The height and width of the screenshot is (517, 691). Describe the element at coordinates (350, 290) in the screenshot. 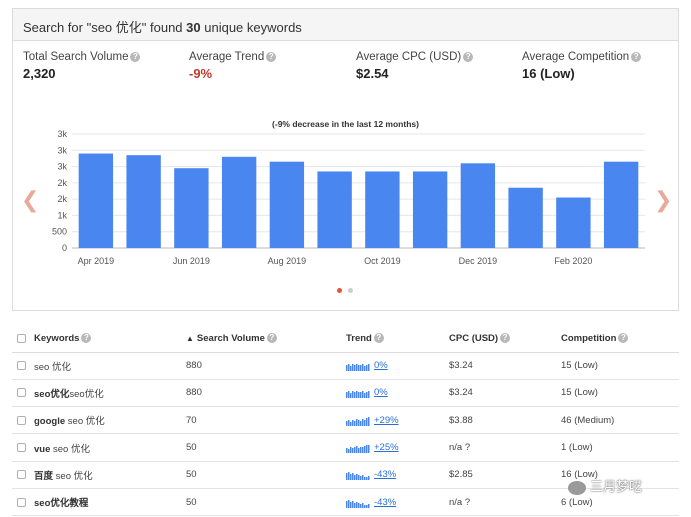

I see `carousel-dot` at that location.